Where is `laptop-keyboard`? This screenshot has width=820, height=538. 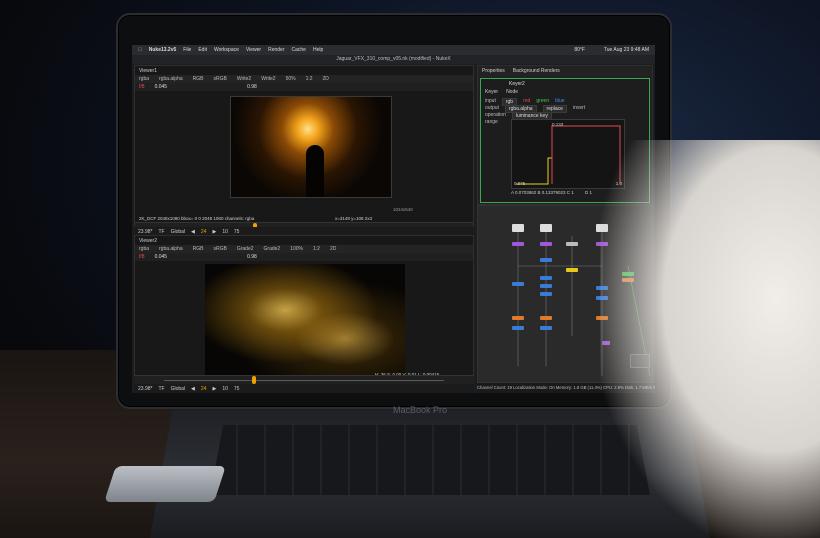 laptop-keyboard is located at coordinates (430, 460).